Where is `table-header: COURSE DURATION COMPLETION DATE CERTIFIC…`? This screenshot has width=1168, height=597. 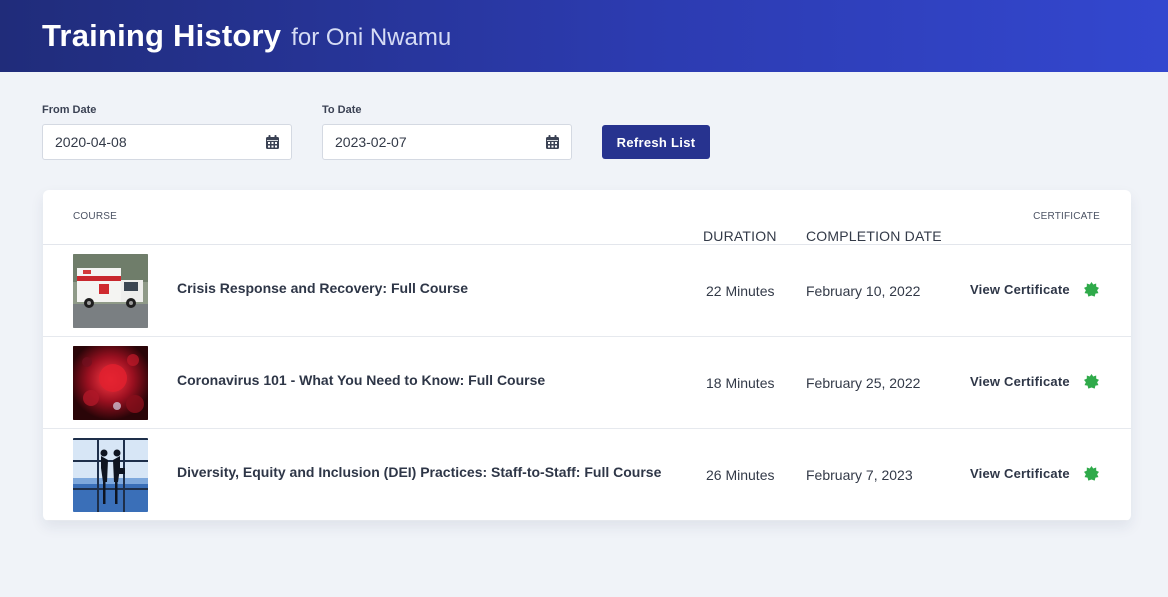 table-header: COURSE DURATION COMPLETION DATE CERTIFIC… is located at coordinates (587, 217).